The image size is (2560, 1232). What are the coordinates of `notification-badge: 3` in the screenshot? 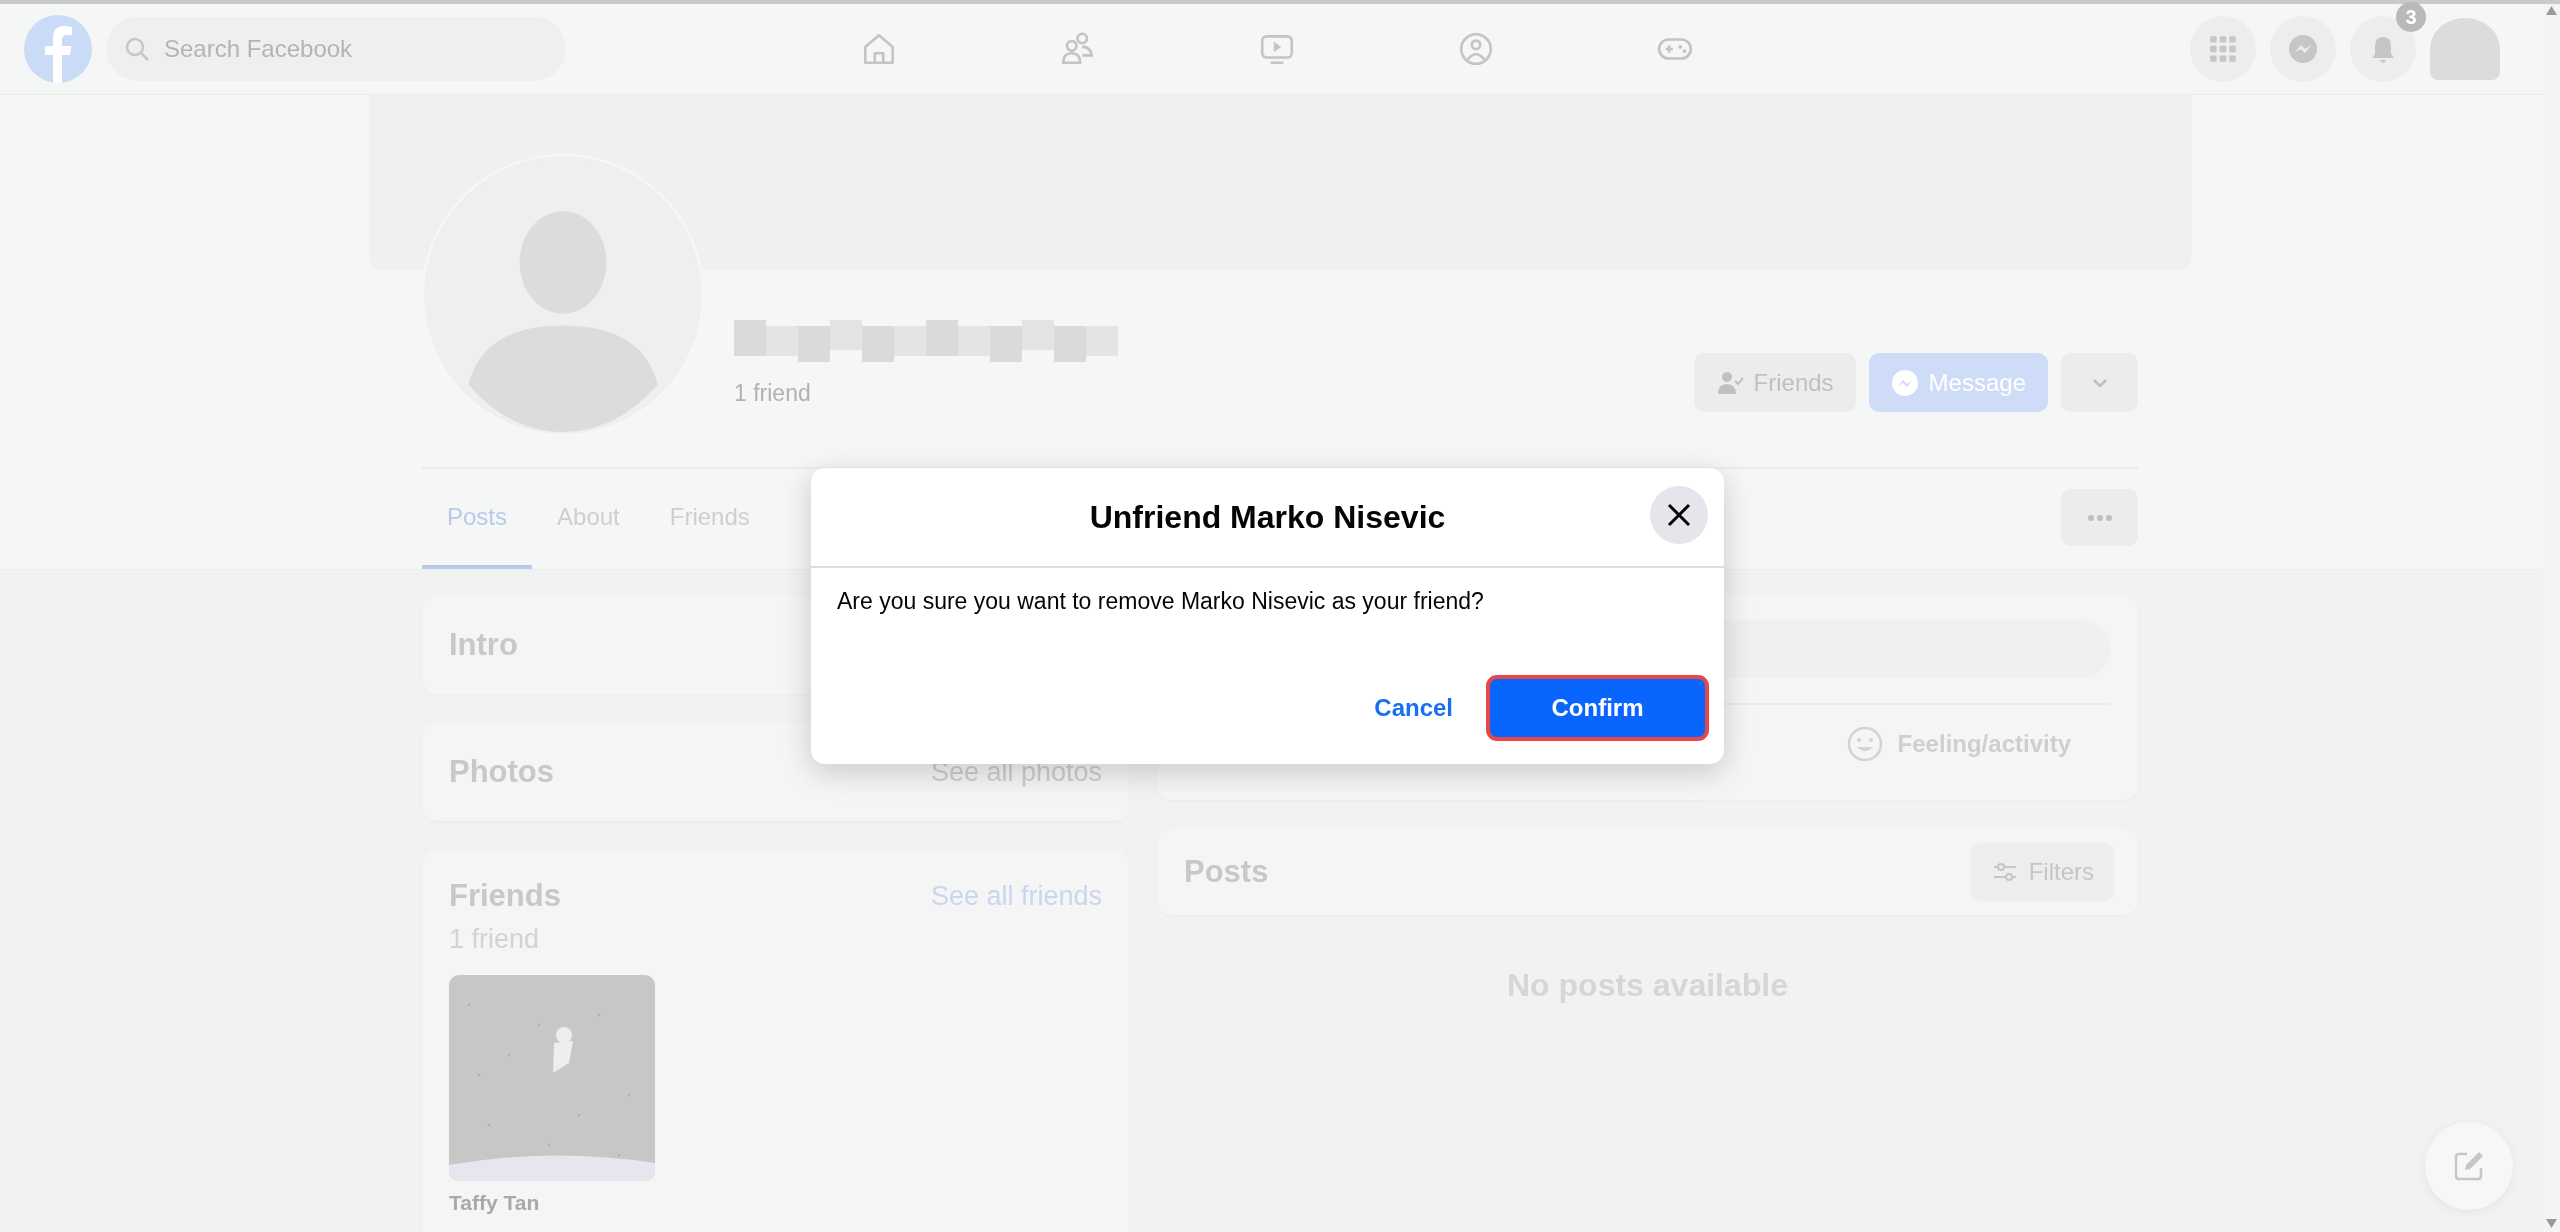 It's located at (2411, 17).